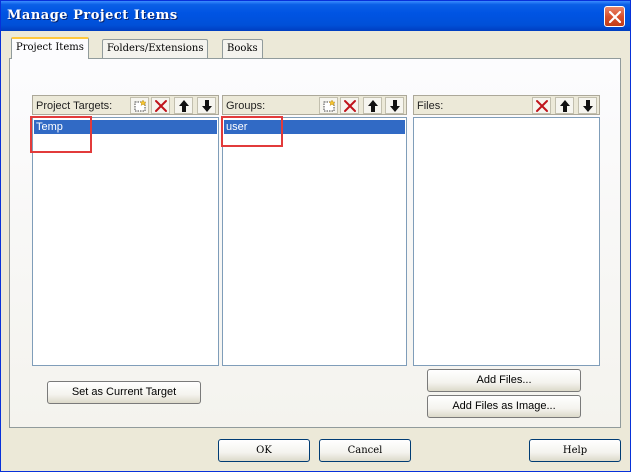 The image size is (631, 472). I want to click on move-group-down-button, so click(394, 105).